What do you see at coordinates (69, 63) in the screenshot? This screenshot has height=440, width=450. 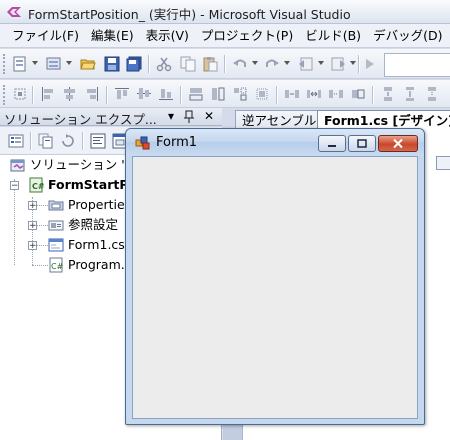 I see `add-item-dropdown-icon` at bounding box center [69, 63].